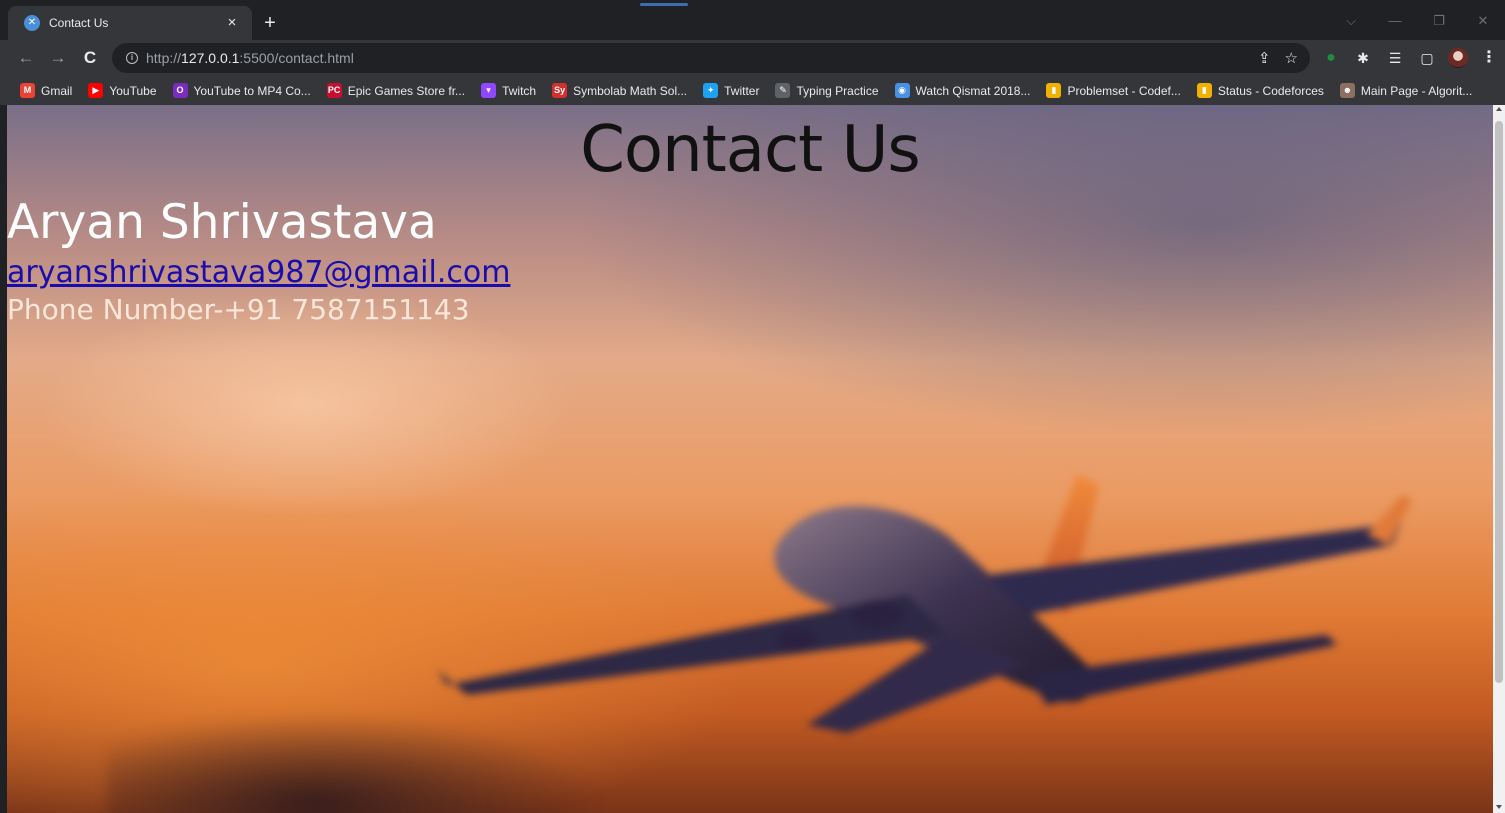  What do you see at coordinates (837, 90) in the screenshot?
I see `bookmark-label: Typing Practice` at bounding box center [837, 90].